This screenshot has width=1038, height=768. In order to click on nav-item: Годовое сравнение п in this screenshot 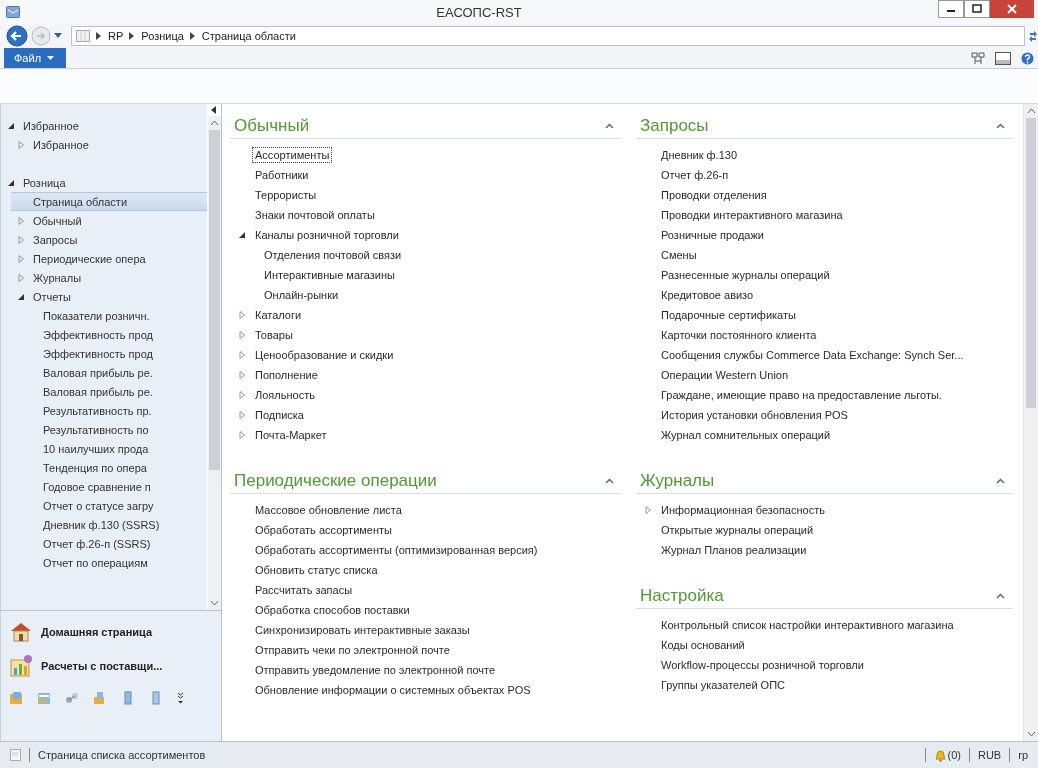, I will do `click(114, 486)`.